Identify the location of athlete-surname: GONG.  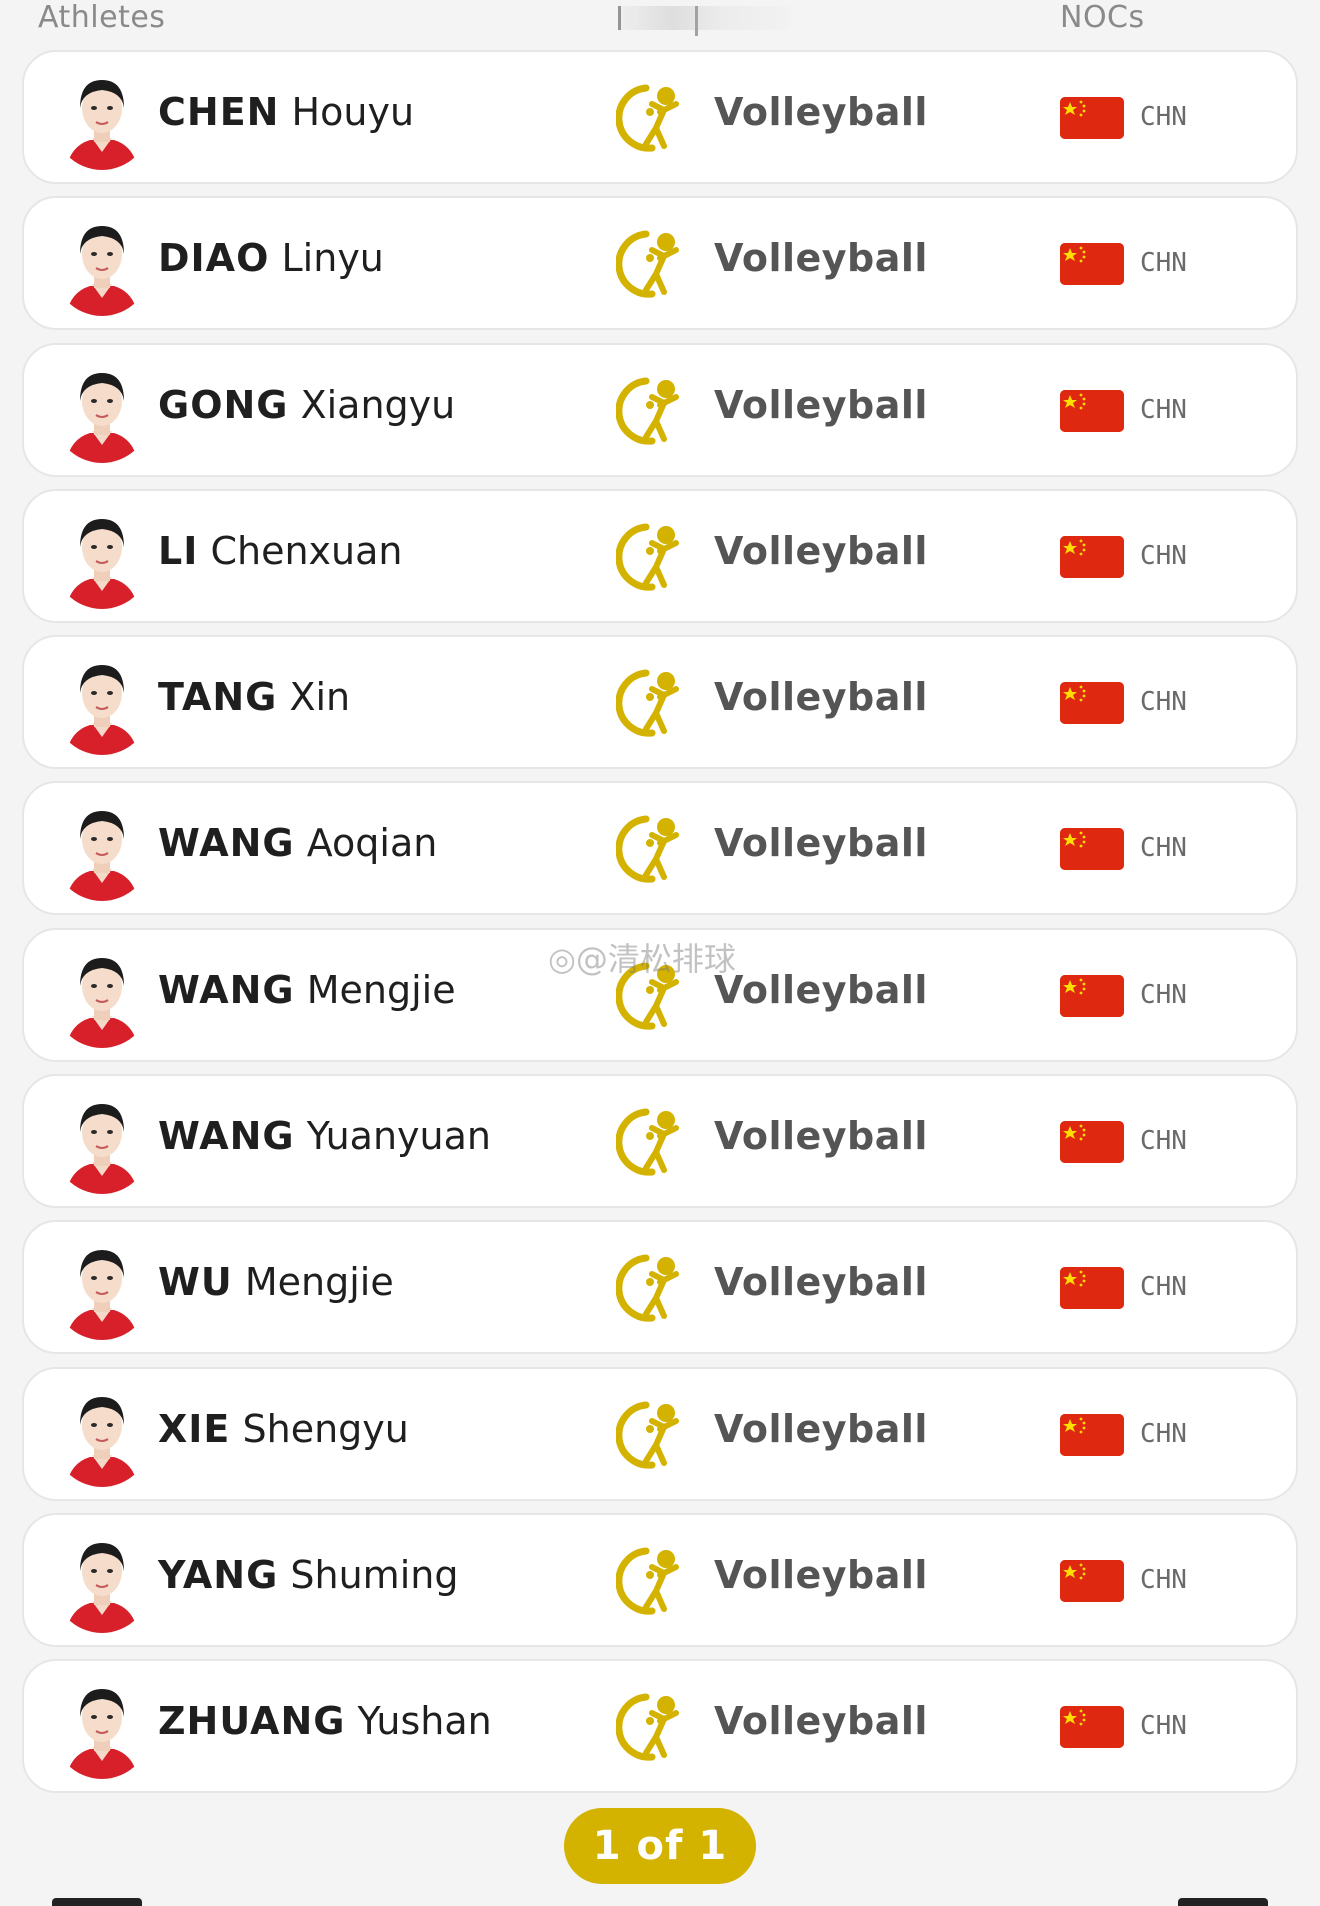
(223, 404).